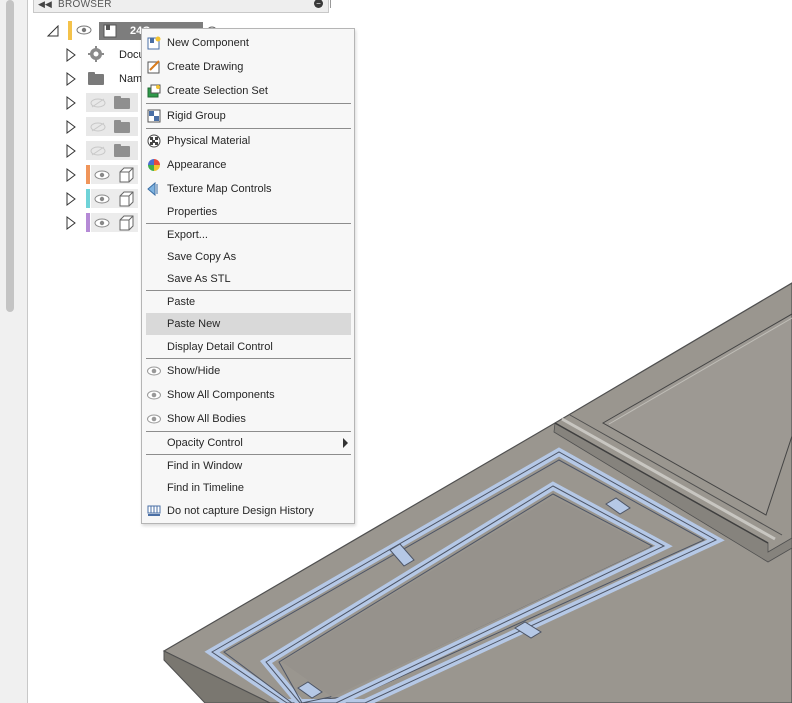 Image resolution: width=792 pixels, height=703 pixels. What do you see at coordinates (152, 189) in the screenshot?
I see `texture-map-icon` at bounding box center [152, 189].